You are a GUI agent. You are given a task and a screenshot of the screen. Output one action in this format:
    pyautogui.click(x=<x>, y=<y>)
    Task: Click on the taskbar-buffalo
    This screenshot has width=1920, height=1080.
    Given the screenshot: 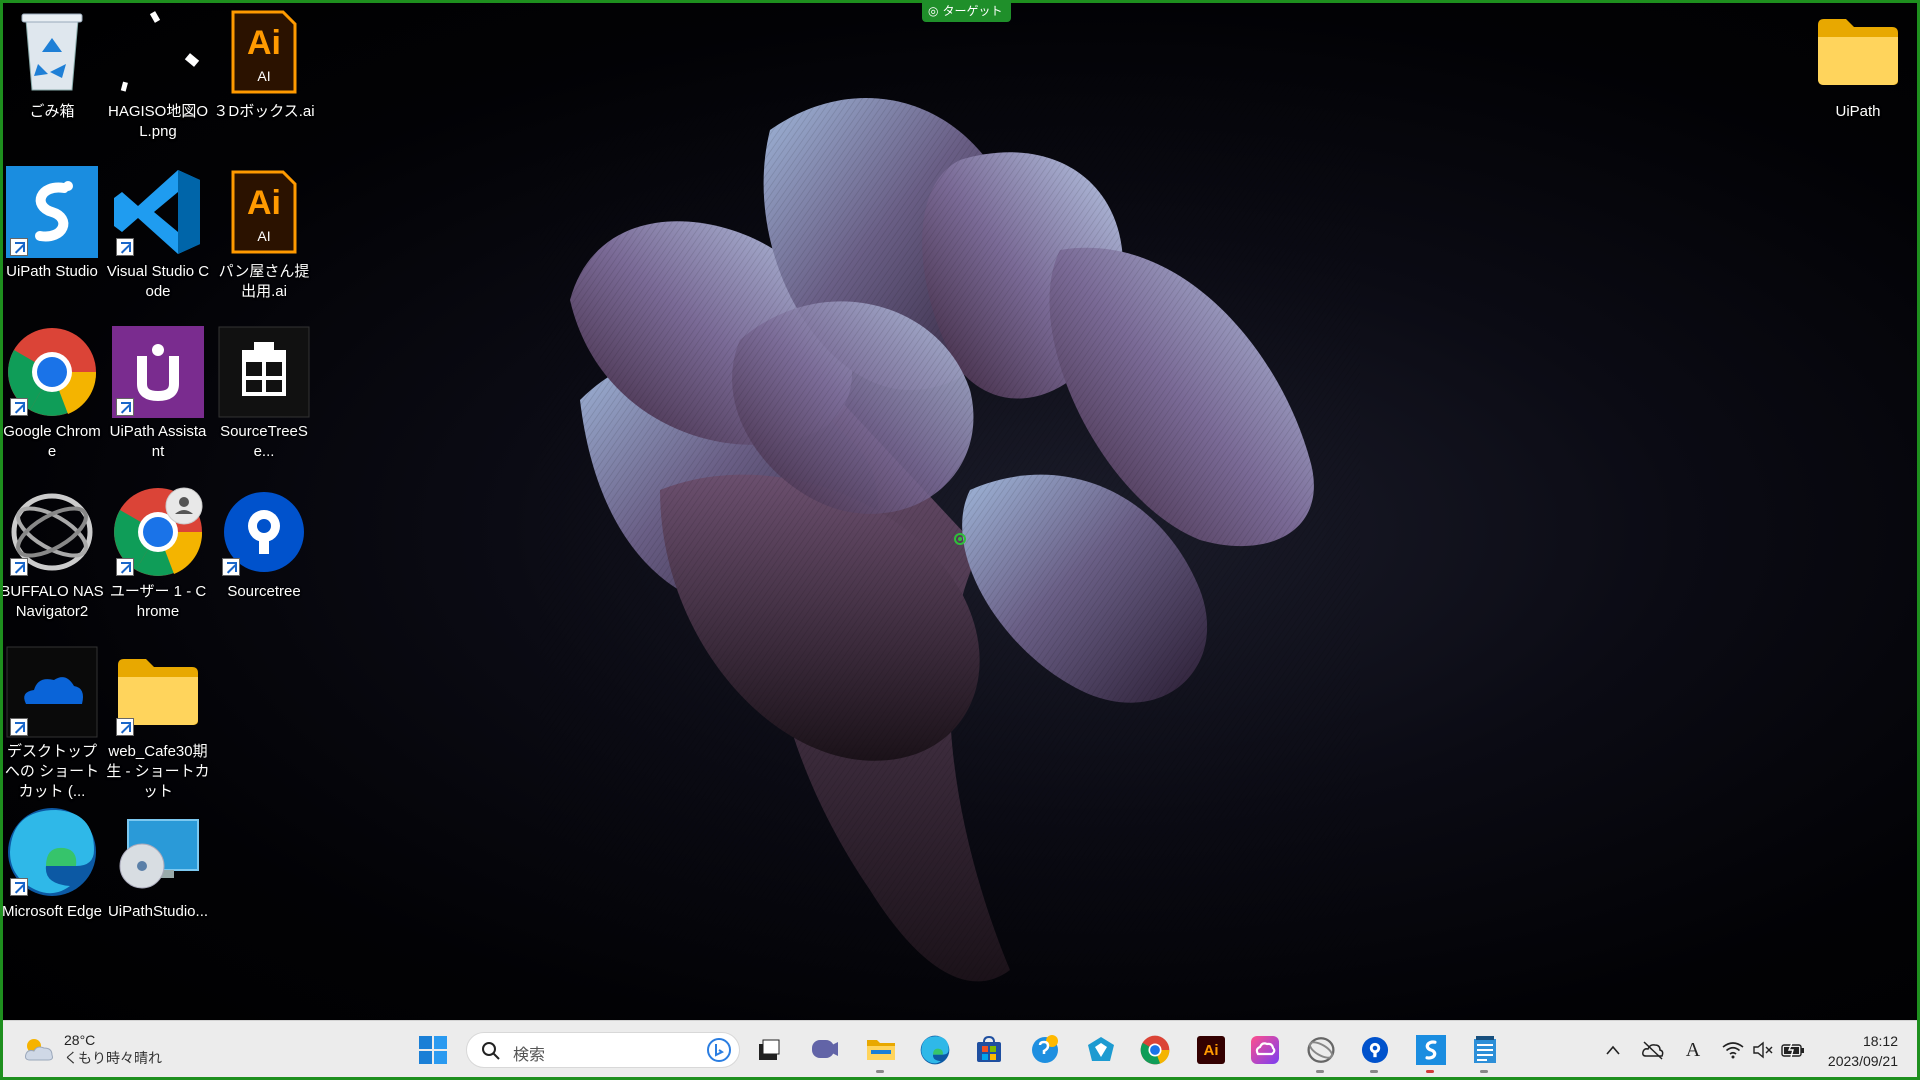 What is the action you would take?
    pyautogui.click(x=1321, y=1053)
    